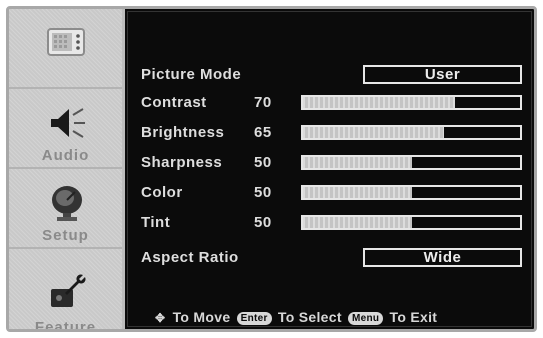  I want to click on menu-key-badge: Menu, so click(365, 318).